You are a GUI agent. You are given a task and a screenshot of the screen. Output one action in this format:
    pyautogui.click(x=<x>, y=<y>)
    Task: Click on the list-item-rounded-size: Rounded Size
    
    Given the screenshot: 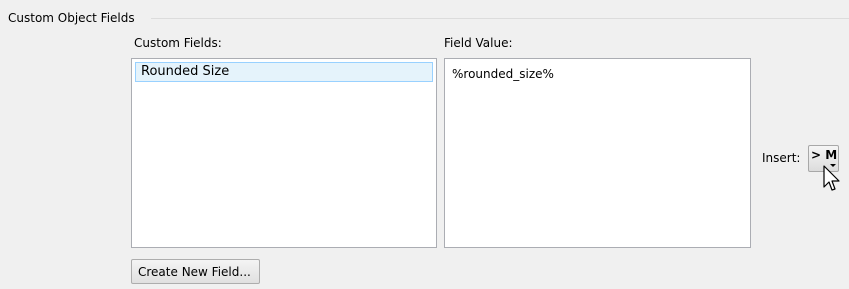 What is the action you would take?
    pyautogui.click(x=284, y=72)
    